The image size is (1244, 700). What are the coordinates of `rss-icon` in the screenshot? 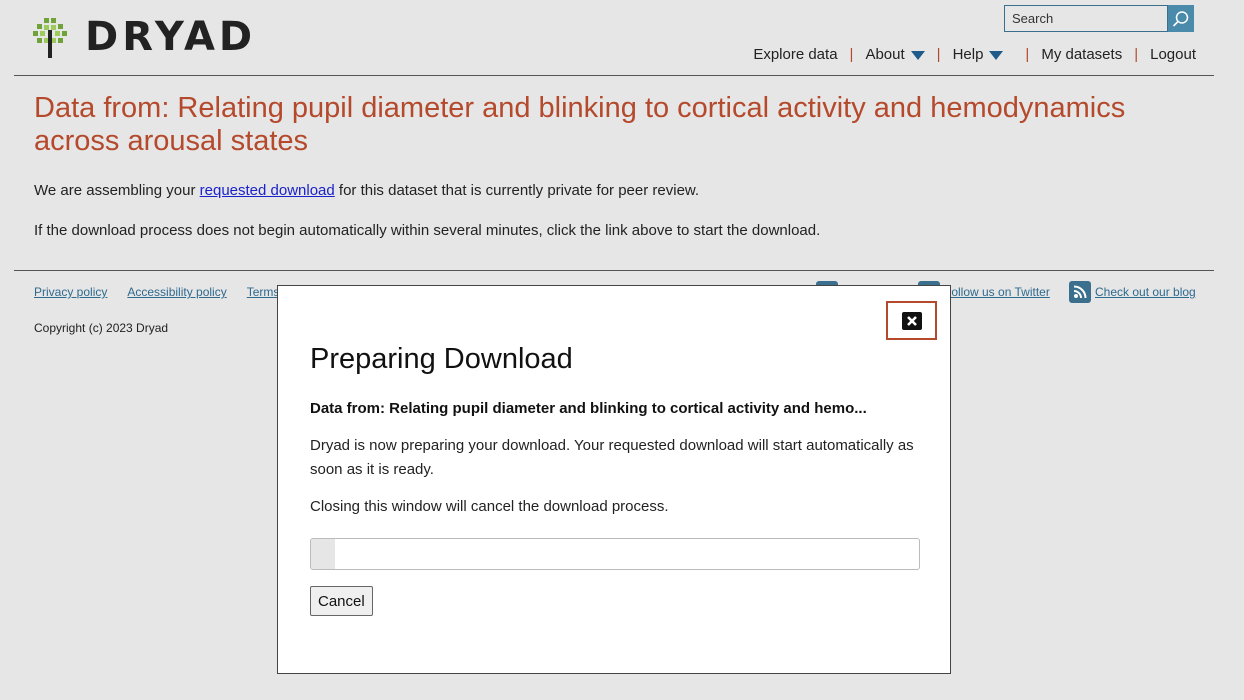 It's located at (1080, 292).